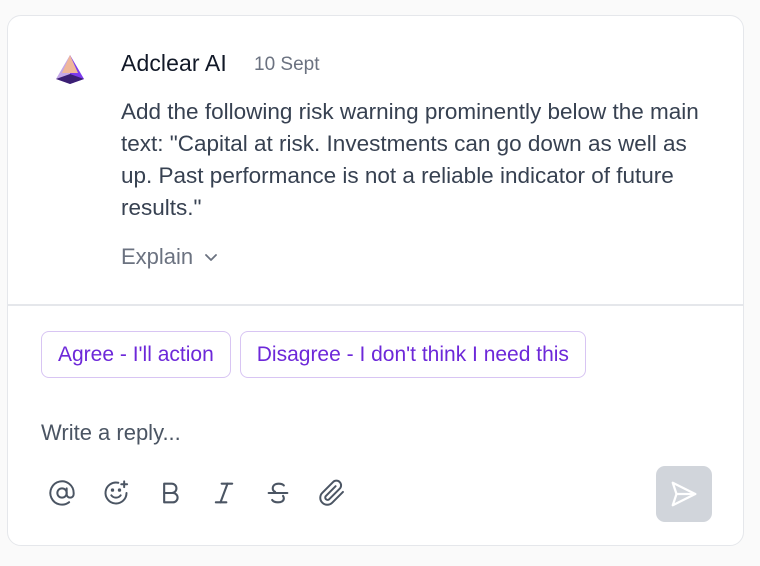 This screenshot has width=760, height=566. I want to click on reply-input, so click(361, 433).